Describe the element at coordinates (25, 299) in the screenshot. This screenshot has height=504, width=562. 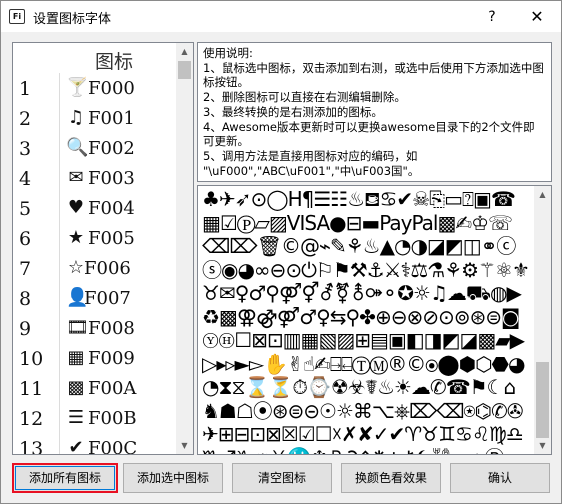
I see `row-index: 8` at that location.